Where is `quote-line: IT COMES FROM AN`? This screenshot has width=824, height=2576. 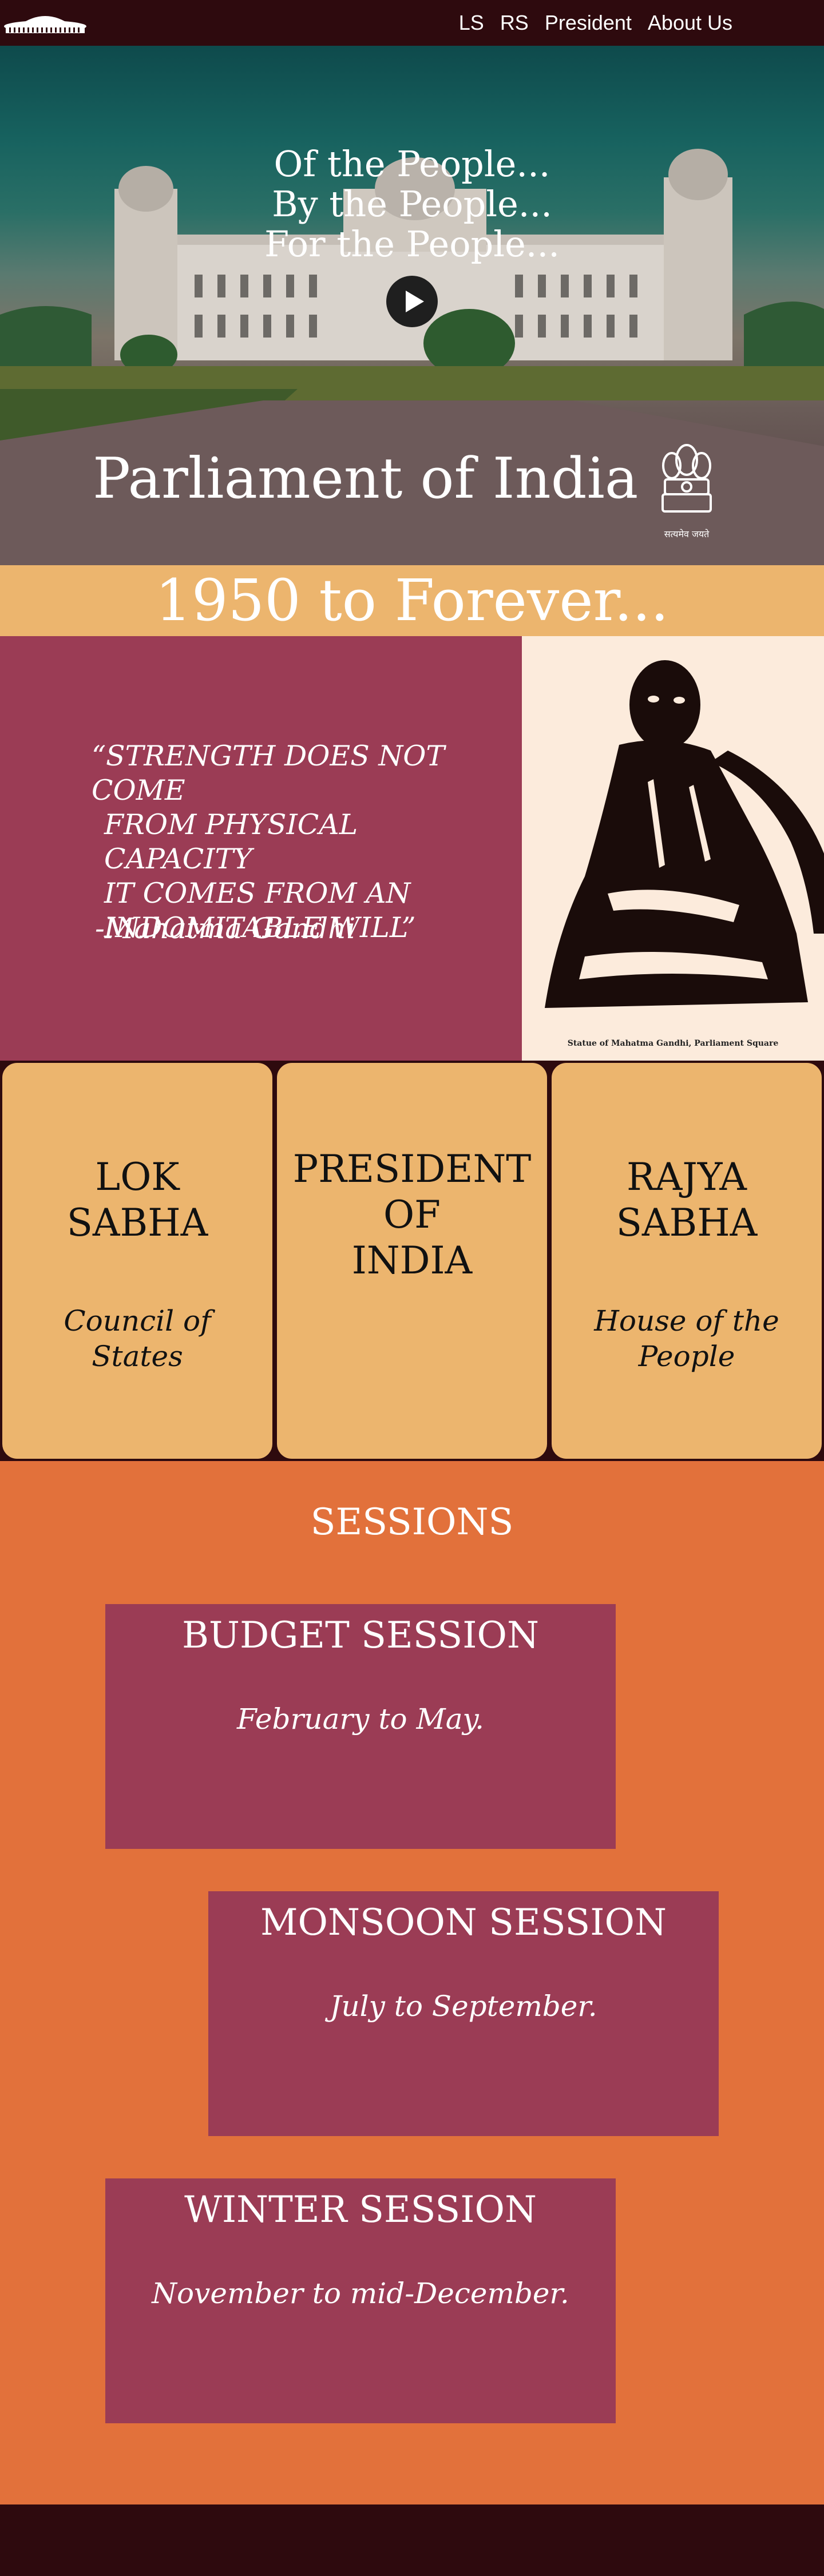 quote-line: IT COMES FROM AN is located at coordinates (257, 893).